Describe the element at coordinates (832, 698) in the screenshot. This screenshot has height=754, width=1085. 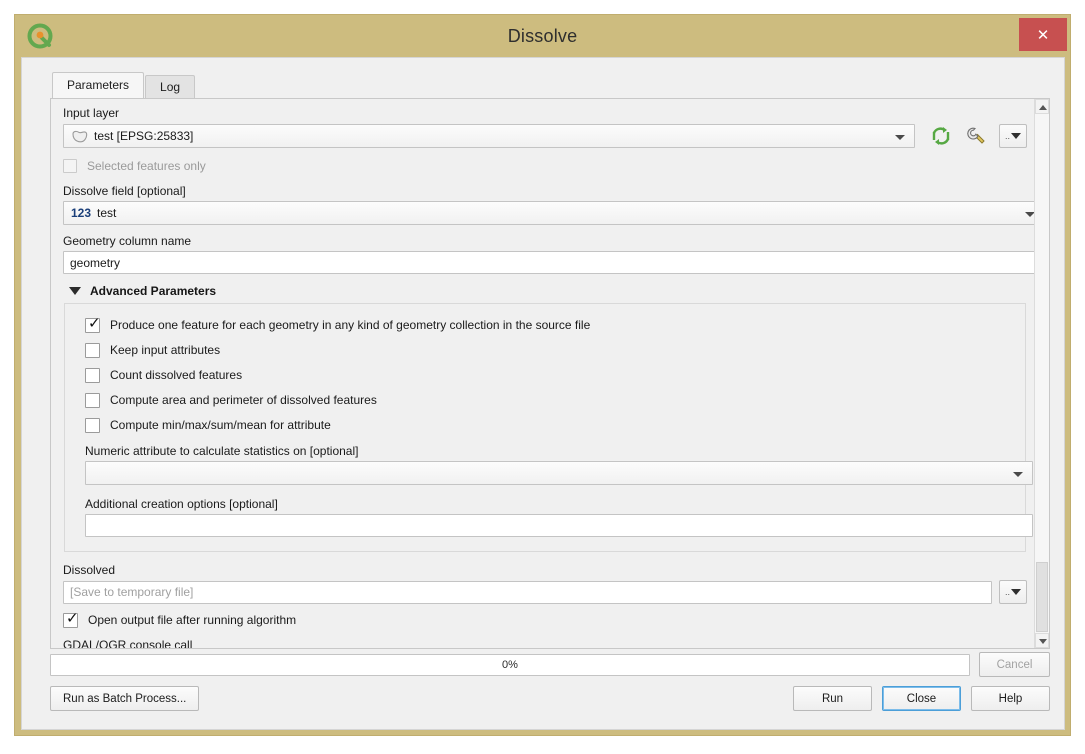
I see `run-button: Run` at that location.